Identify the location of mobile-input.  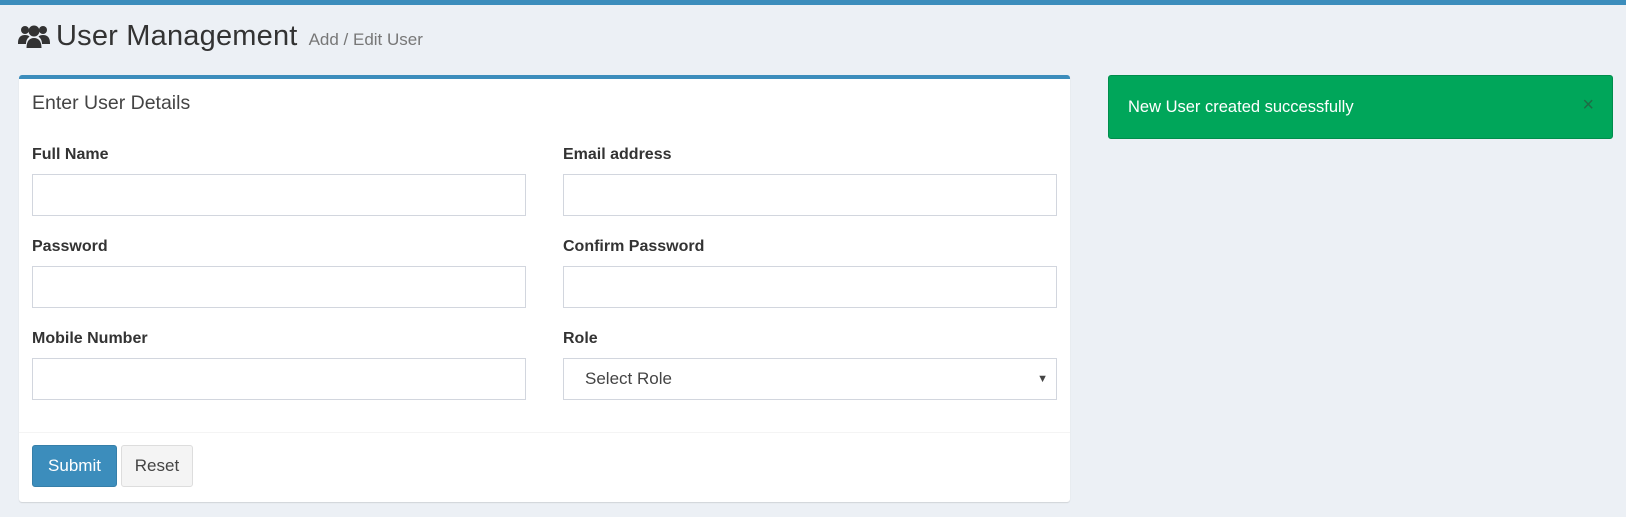
(279, 379).